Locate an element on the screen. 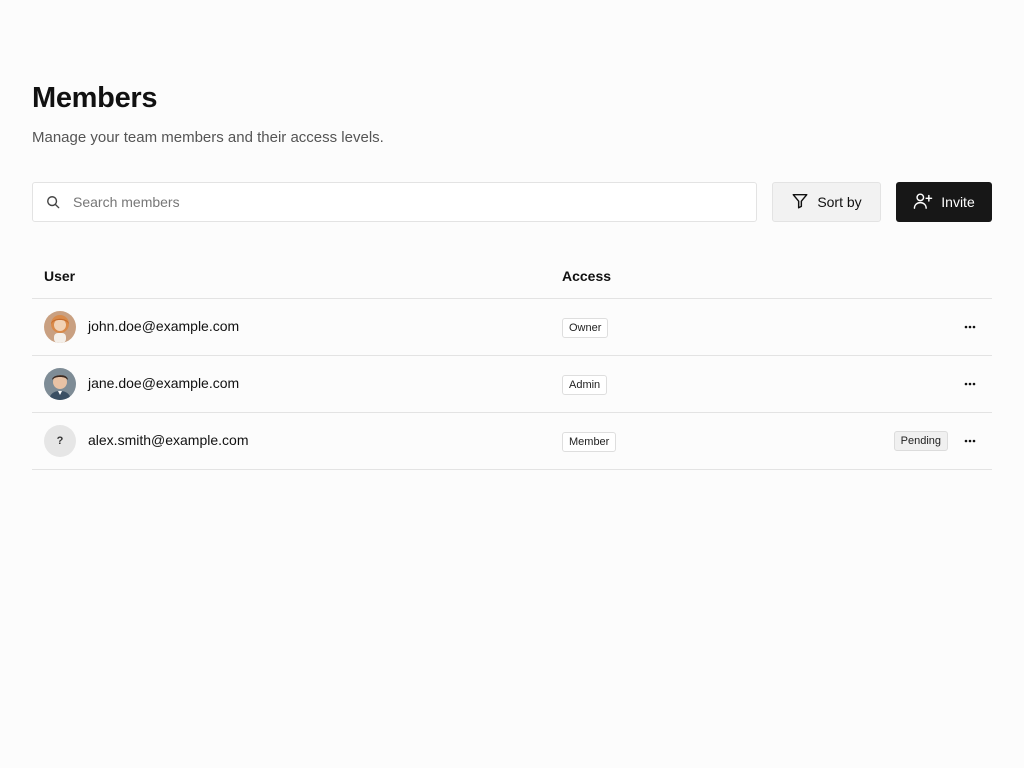 This screenshot has height=768, width=1024. table-row: john.doe@example.com Owner is located at coordinates (512, 327).